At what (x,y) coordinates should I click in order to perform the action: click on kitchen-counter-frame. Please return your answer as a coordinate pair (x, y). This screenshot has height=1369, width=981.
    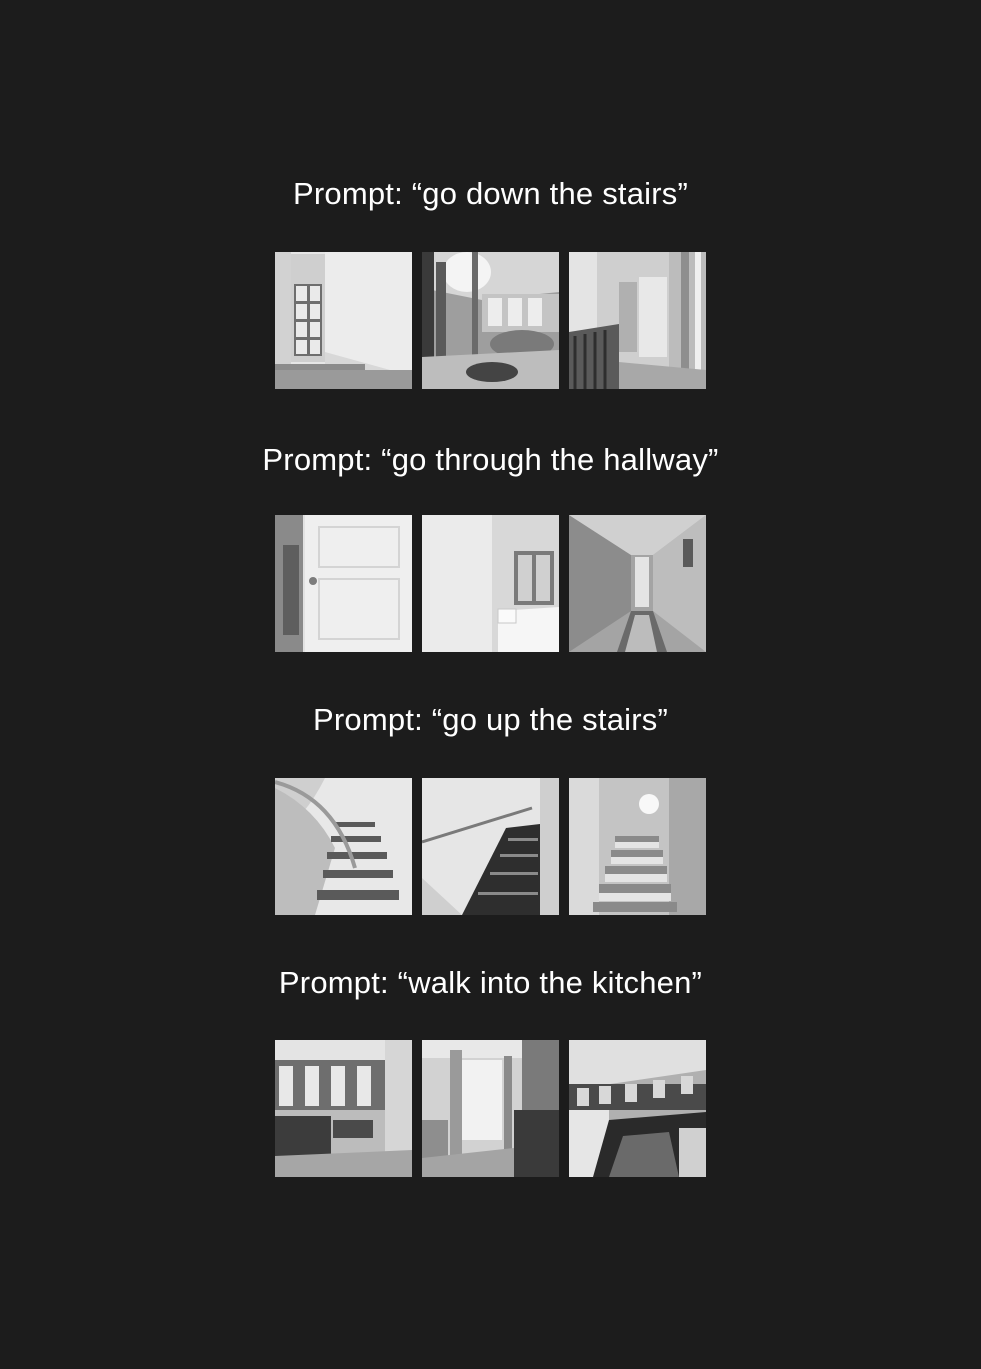
    Looking at the image, I should click on (637, 1108).